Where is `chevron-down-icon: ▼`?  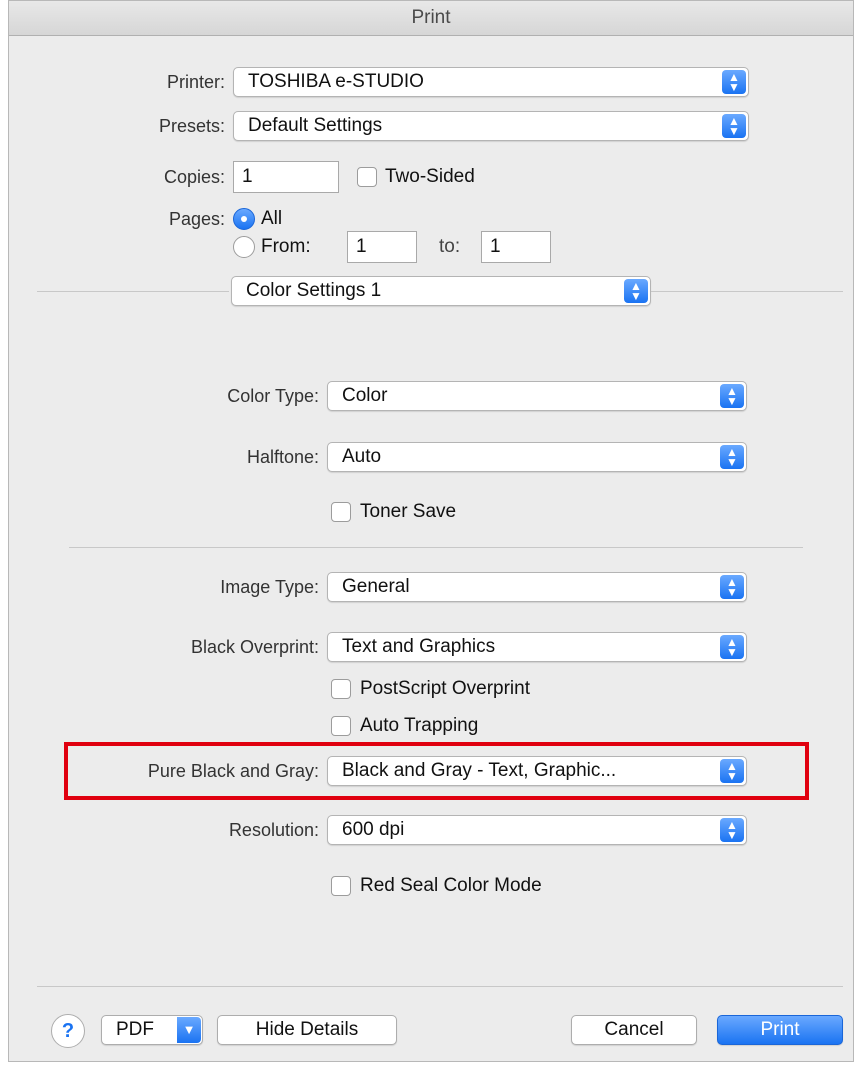 chevron-down-icon: ▼ is located at coordinates (189, 1030).